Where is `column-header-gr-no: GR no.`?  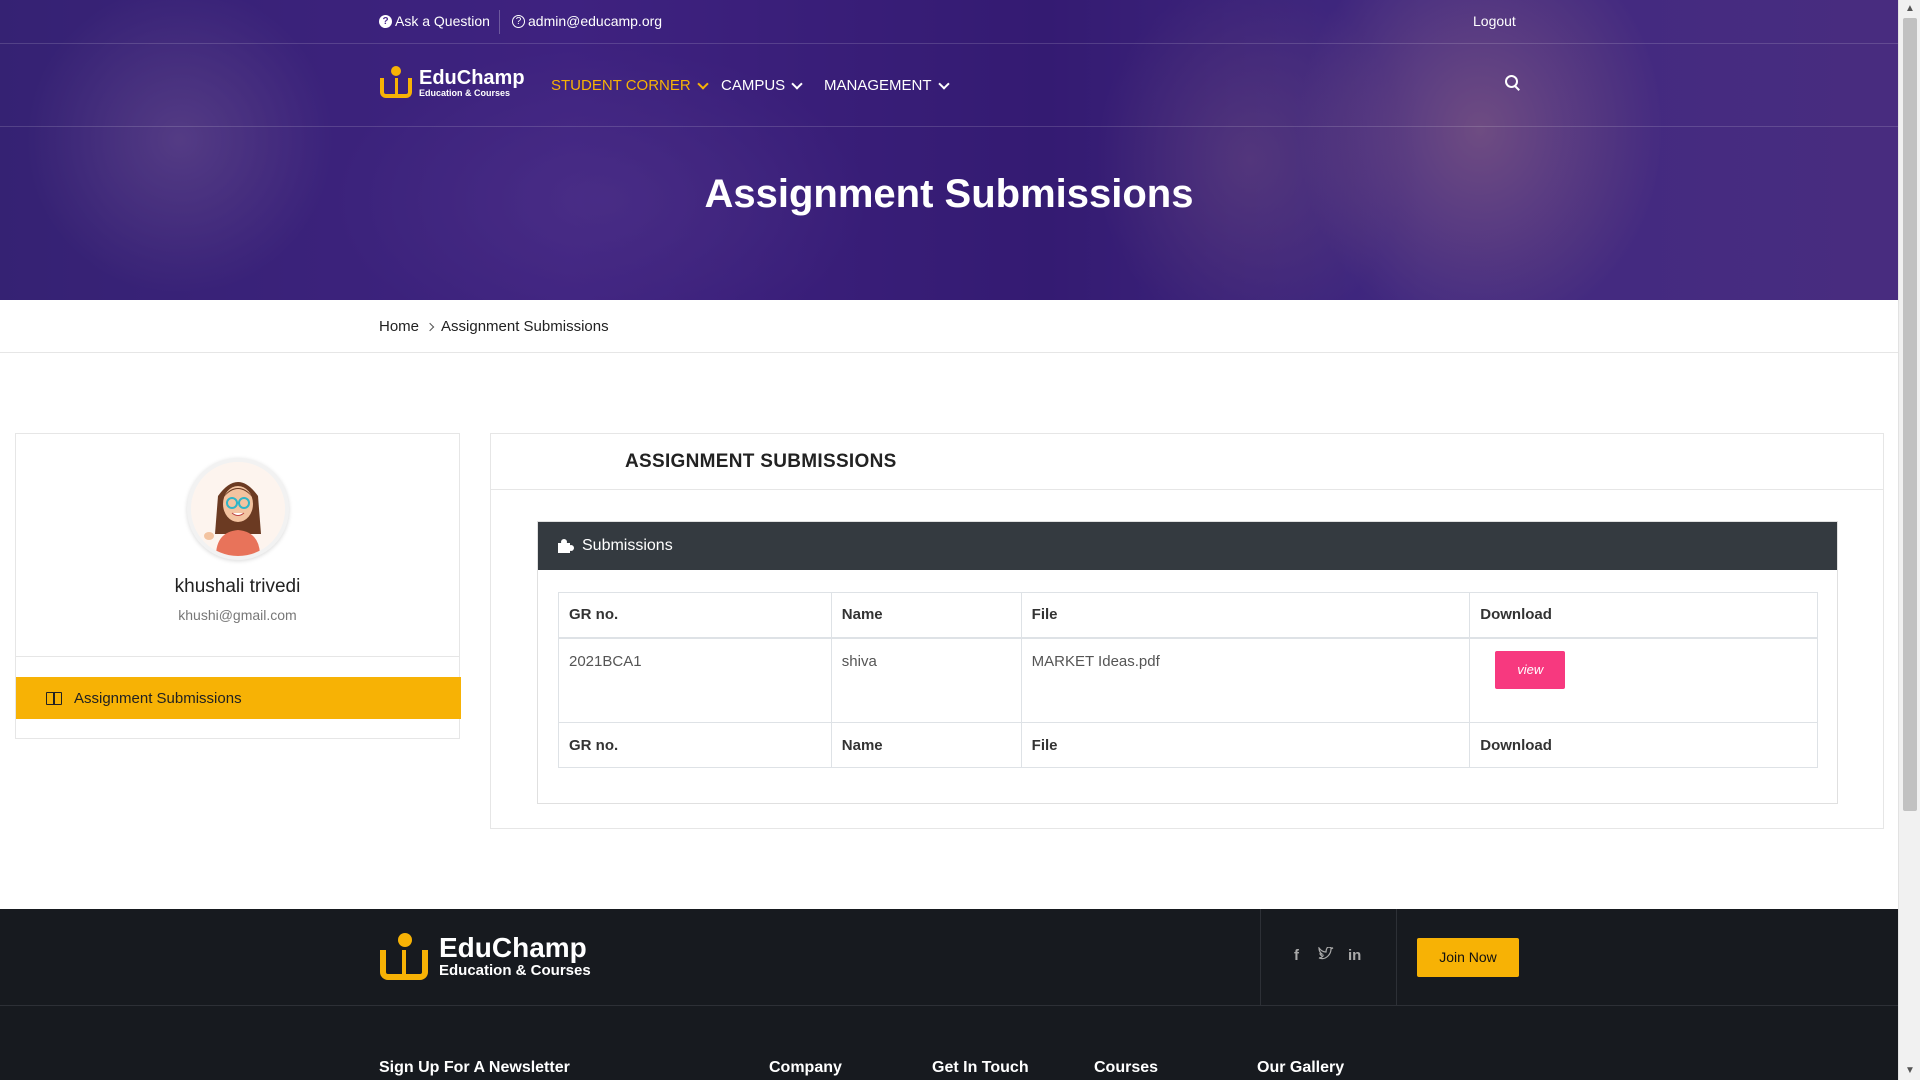 column-header-gr-no: GR no. is located at coordinates (695, 615).